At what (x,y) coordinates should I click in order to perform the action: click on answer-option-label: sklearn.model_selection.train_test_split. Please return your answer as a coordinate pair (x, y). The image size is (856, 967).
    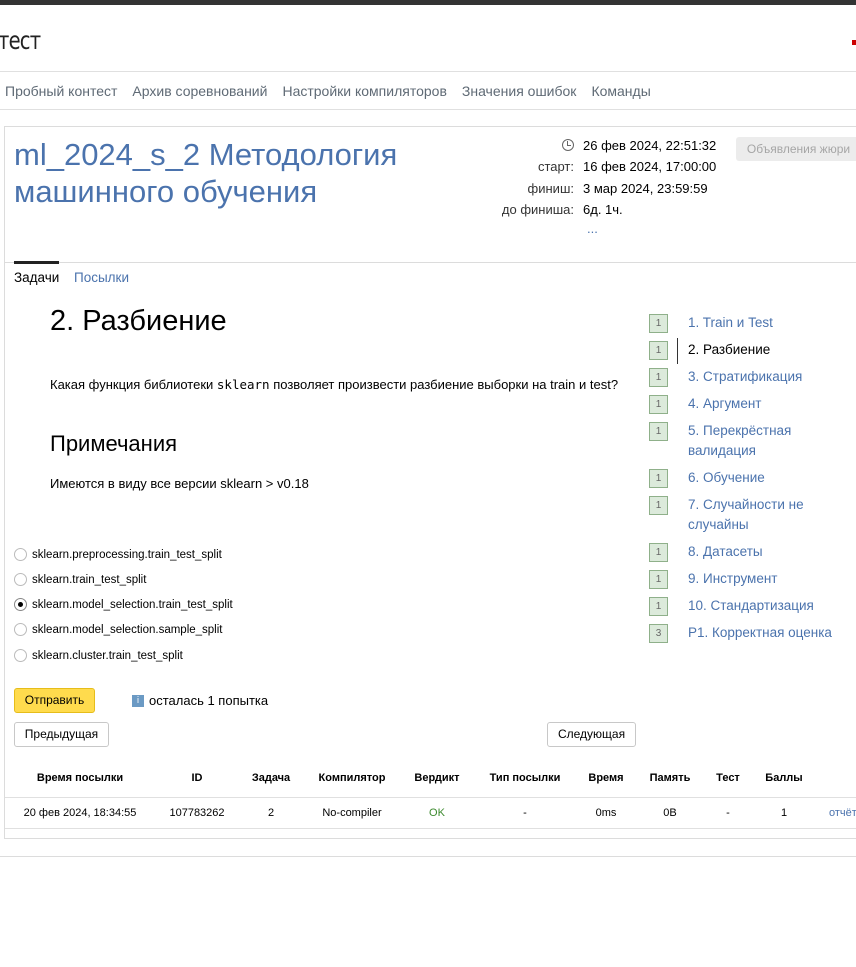
    Looking at the image, I should click on (132, 605).